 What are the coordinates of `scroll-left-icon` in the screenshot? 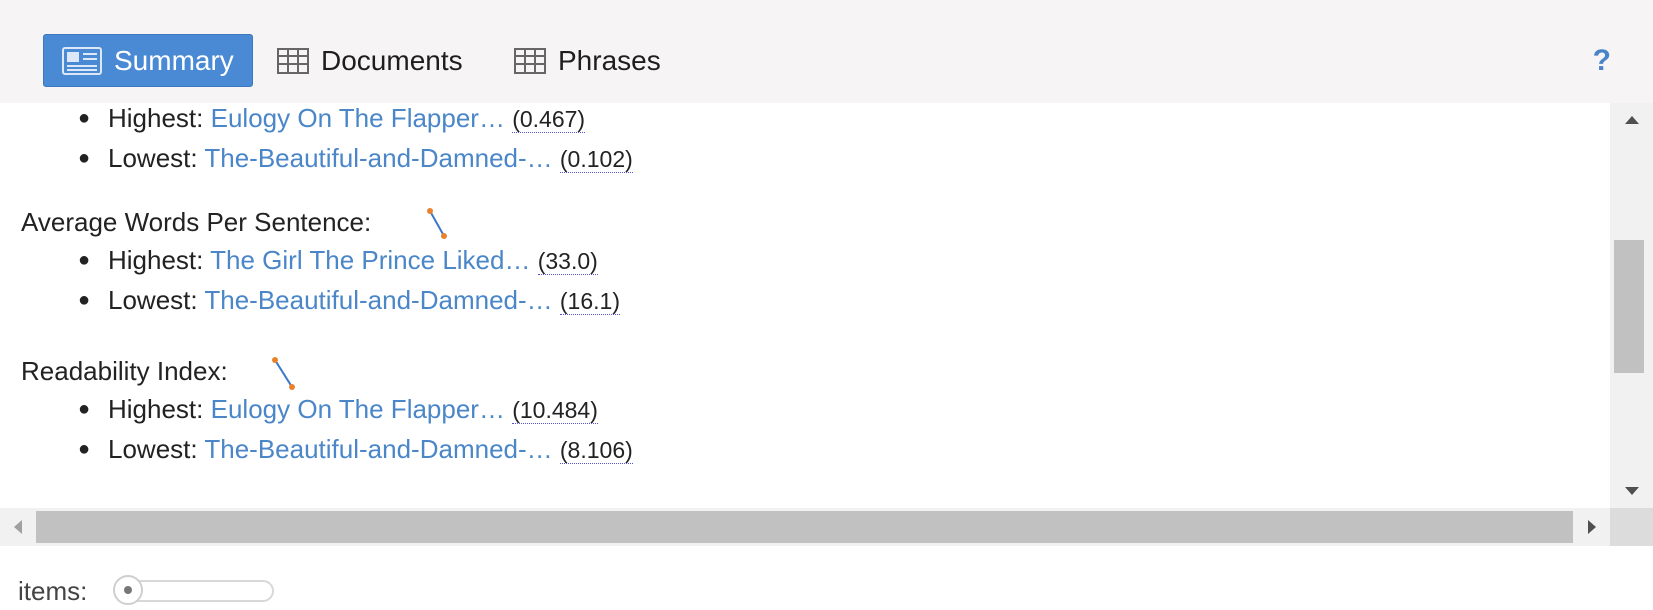 It's located at (18, 527).